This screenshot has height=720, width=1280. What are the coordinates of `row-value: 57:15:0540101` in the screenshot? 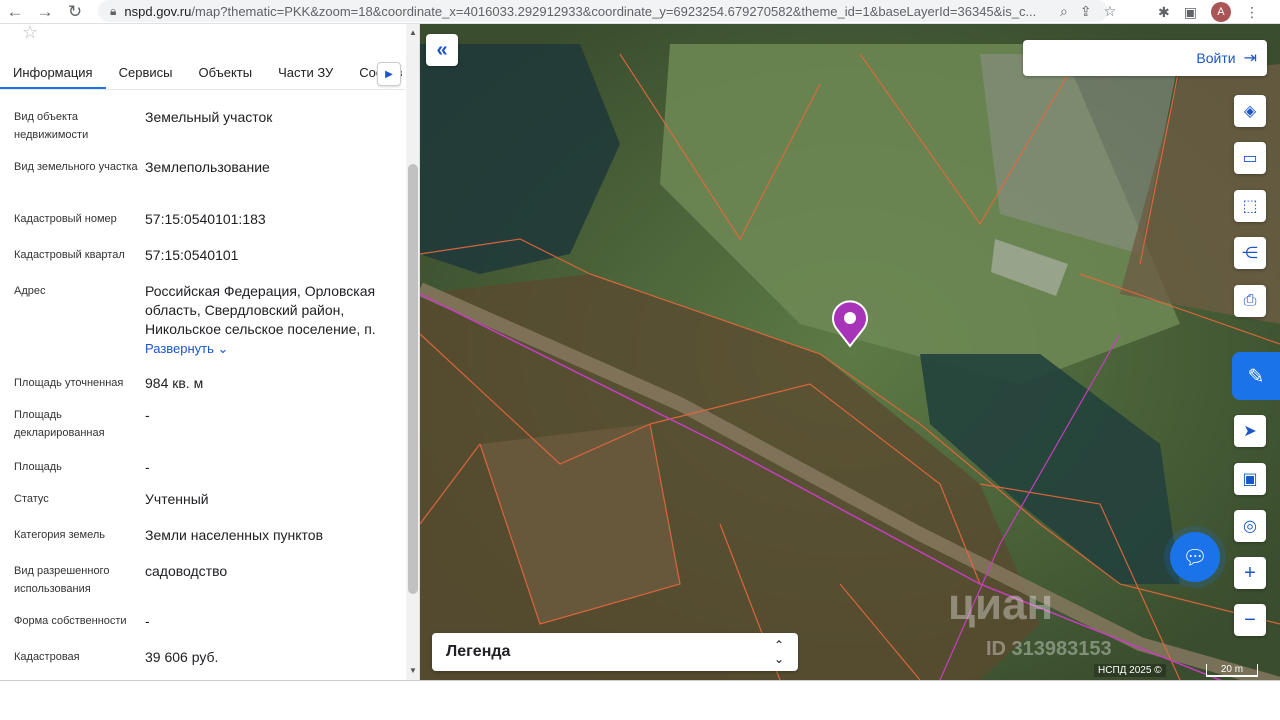 It's located at (192, 255).